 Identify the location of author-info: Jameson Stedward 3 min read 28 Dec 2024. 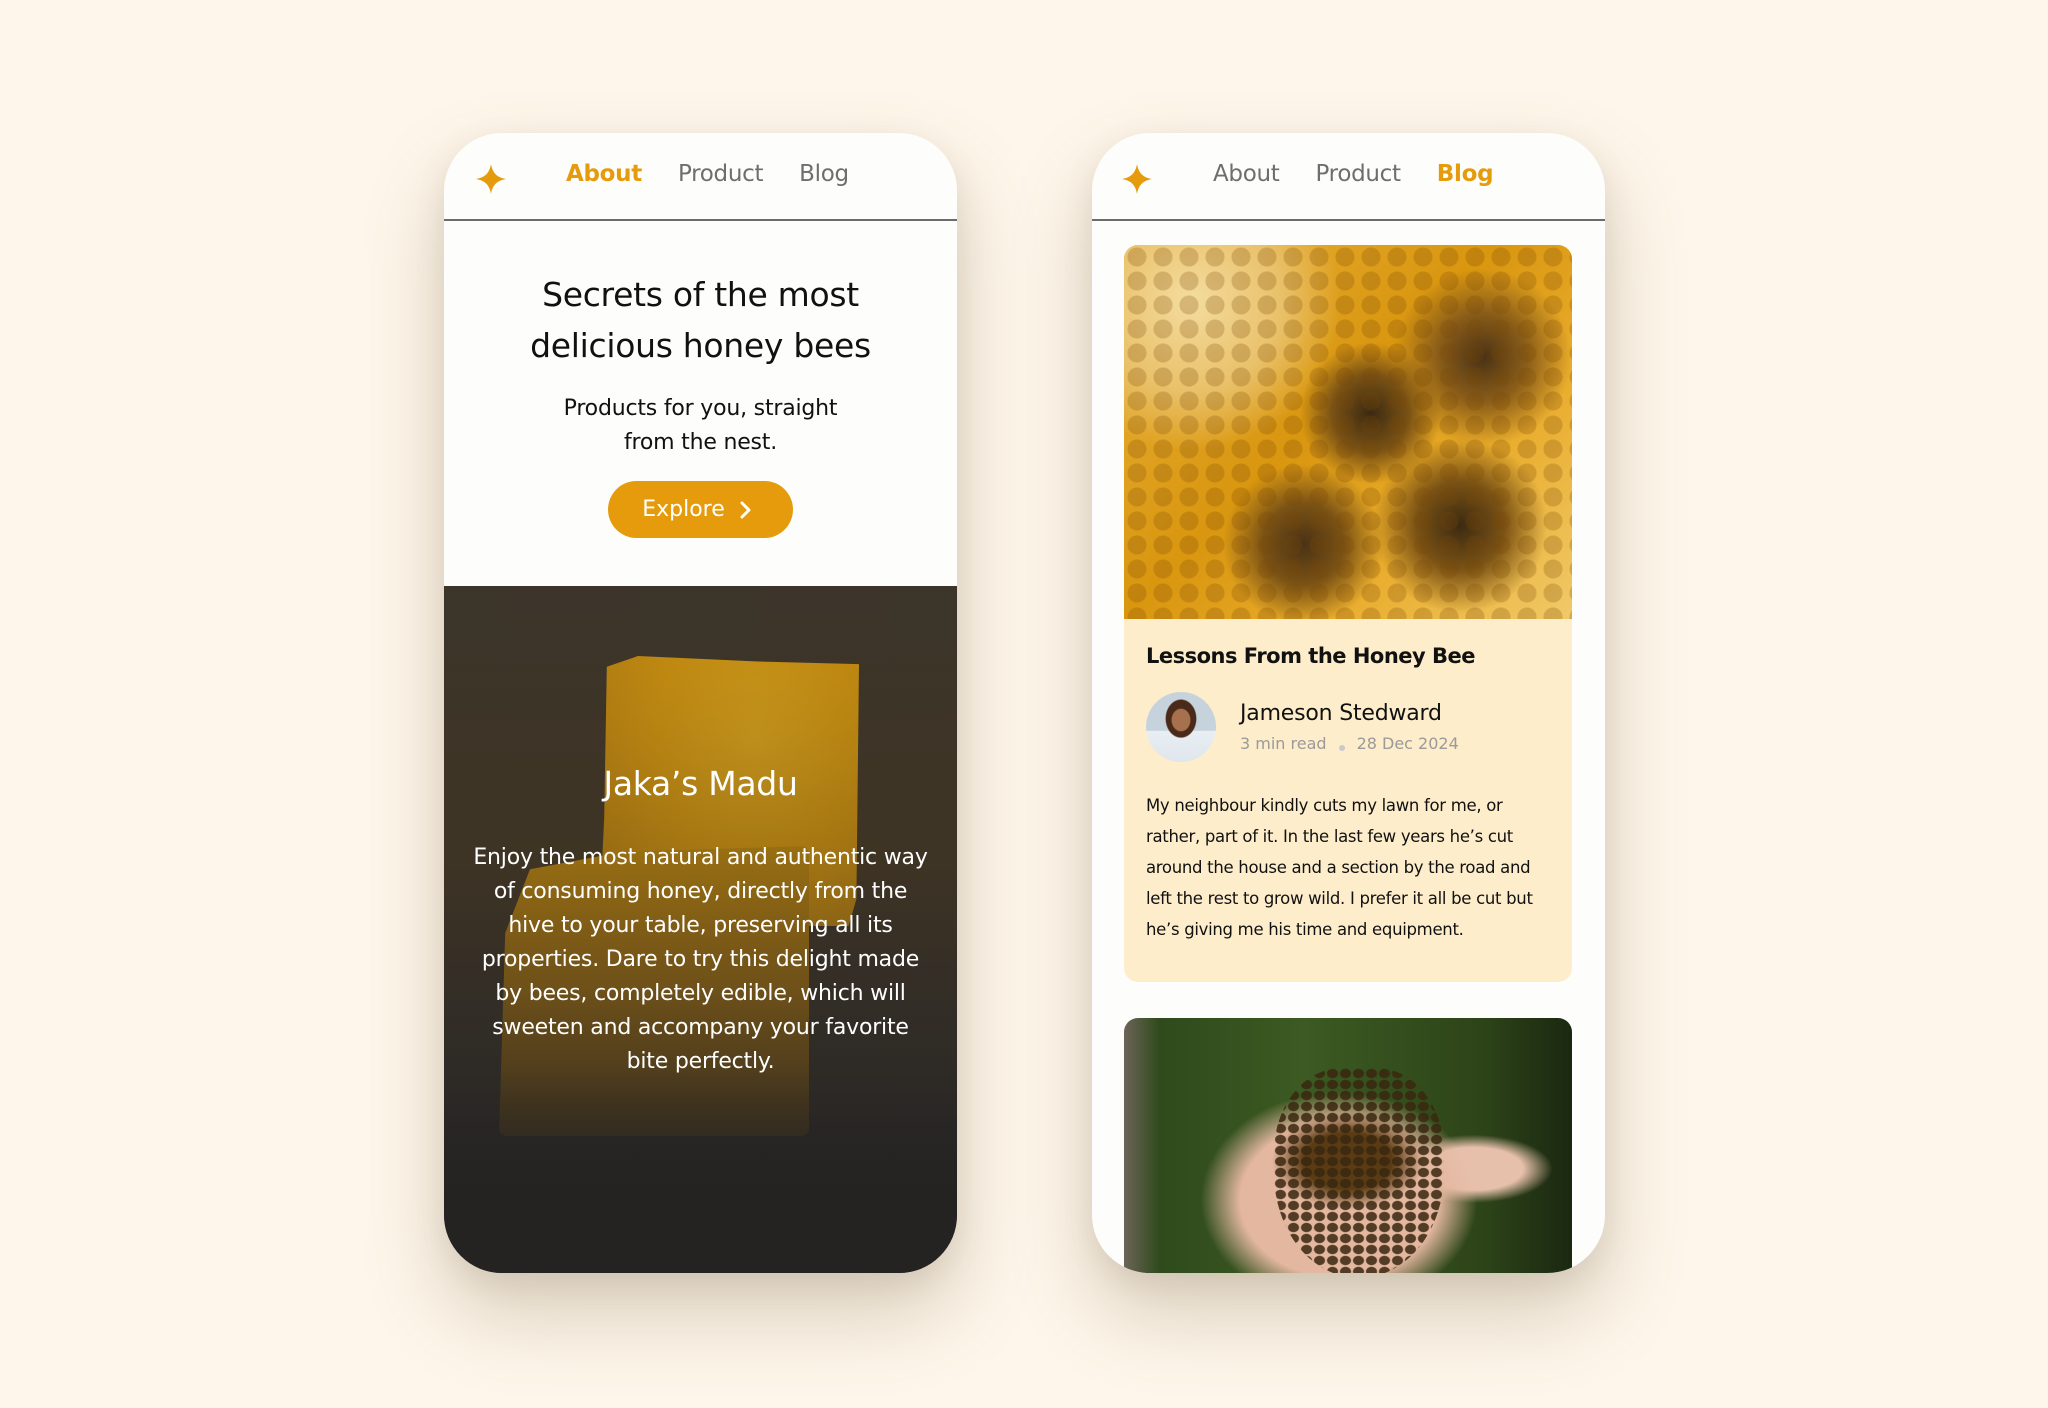
(1348, 727).